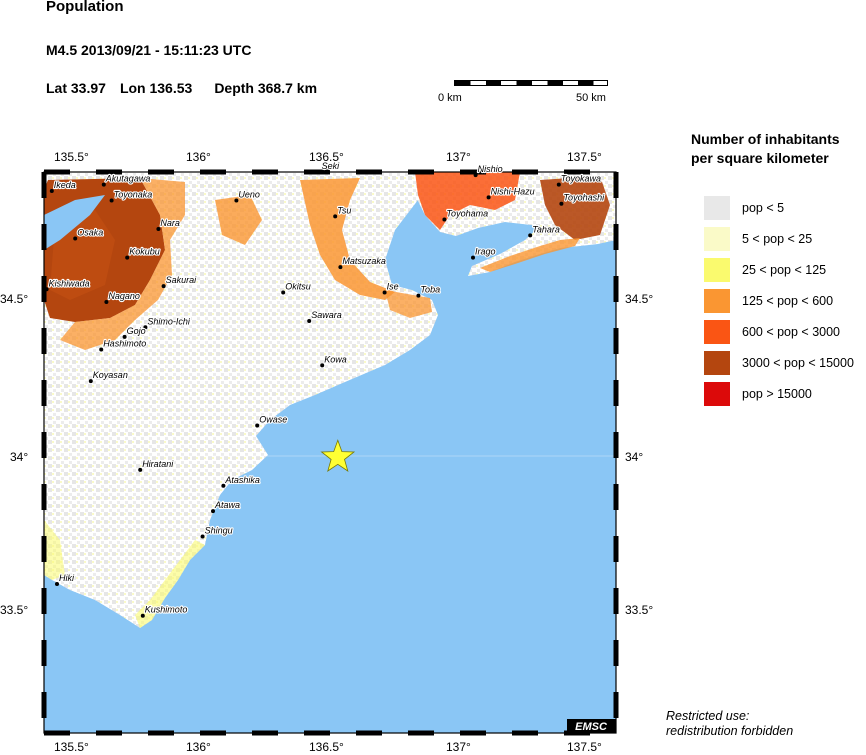 The image size is (866, 755). What do you see at coordinates (169, 321) in the screenshot?
I see `city-label: Shimo-Ichi` at bounding box center [169, 321].